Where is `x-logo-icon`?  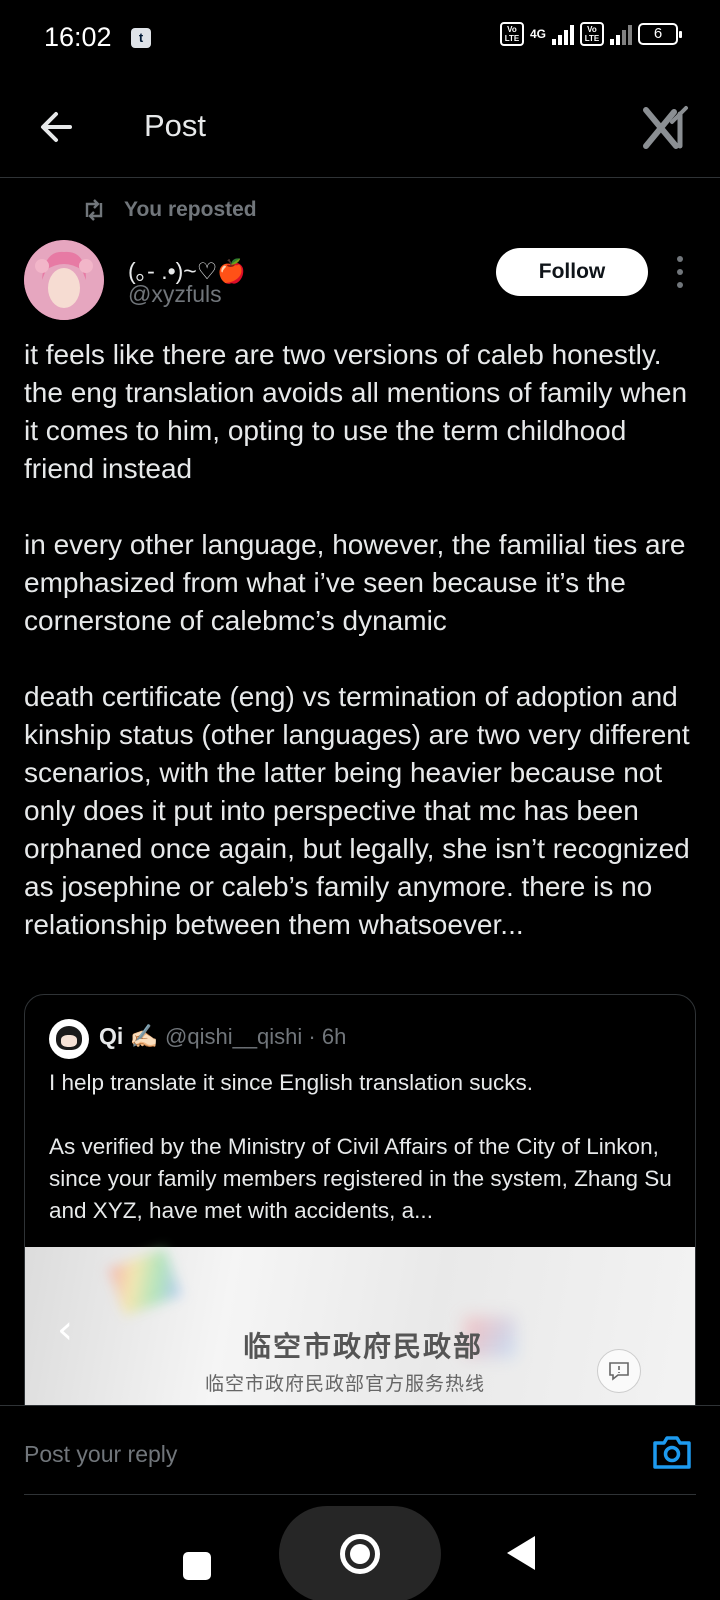 x-logo-icon is located at coordinates (667, 127).